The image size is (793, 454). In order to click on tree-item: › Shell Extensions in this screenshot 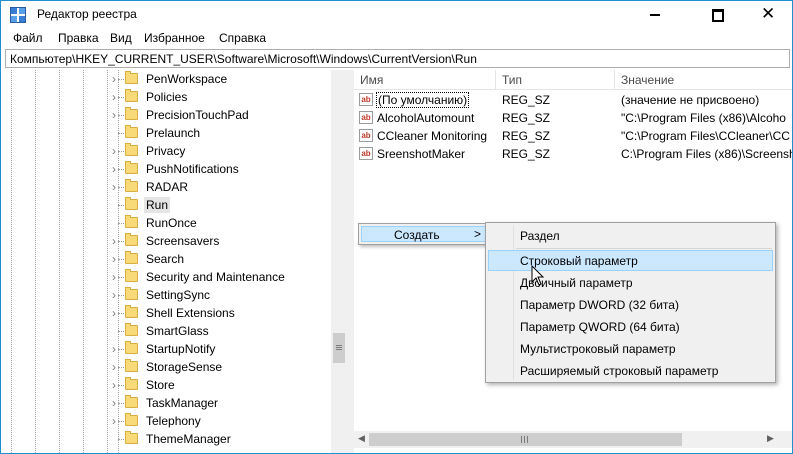, I will do `click(166, 313)`.